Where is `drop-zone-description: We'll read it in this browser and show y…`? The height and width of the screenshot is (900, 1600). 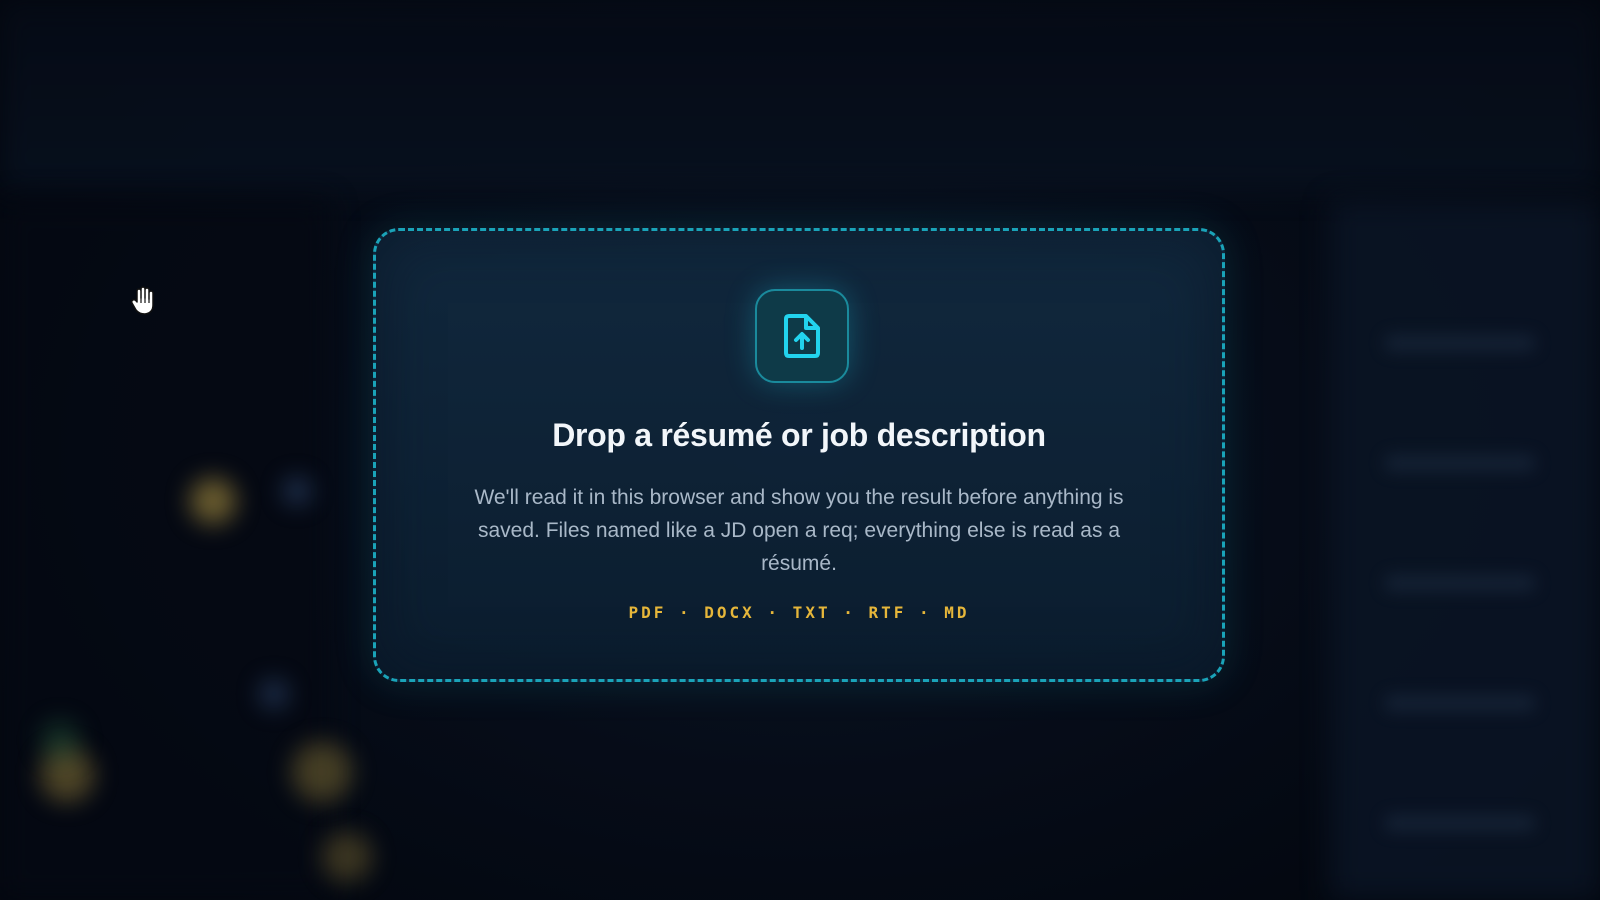
drop-zone-description: We'll read it in this browser and show y… is located at coordinates (799, 530).